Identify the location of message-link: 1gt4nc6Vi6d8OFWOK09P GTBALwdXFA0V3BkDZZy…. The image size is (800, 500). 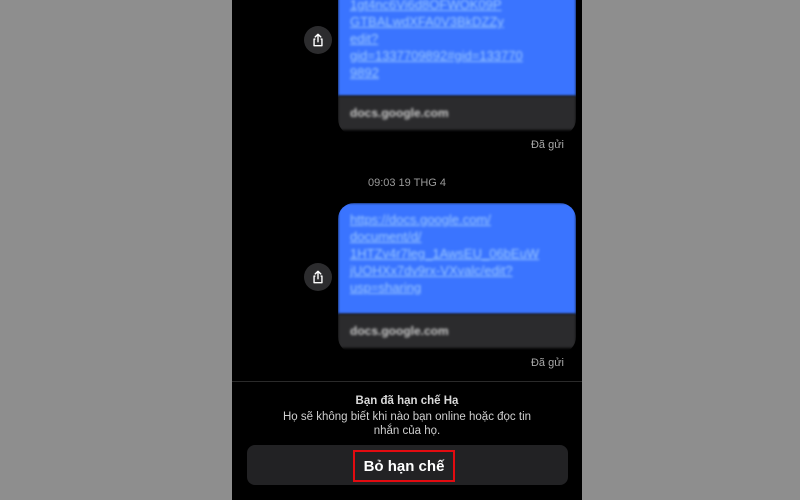
(457, 48).